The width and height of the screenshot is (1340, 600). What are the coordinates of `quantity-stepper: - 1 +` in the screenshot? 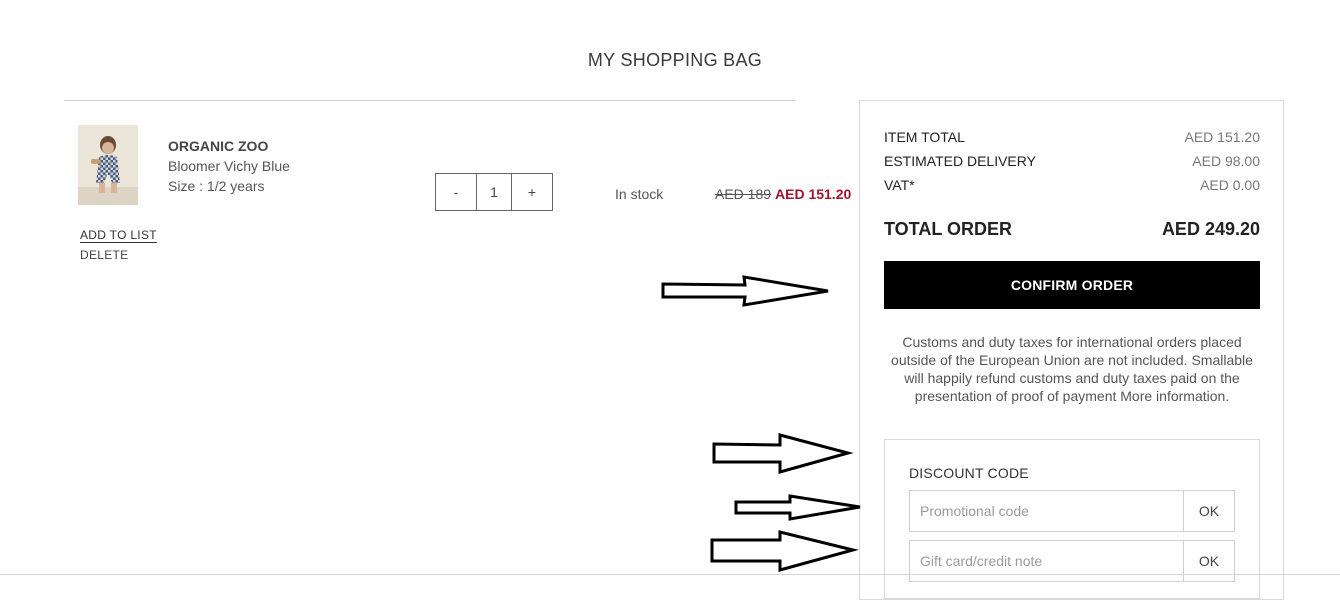 It's located at (494, 192).